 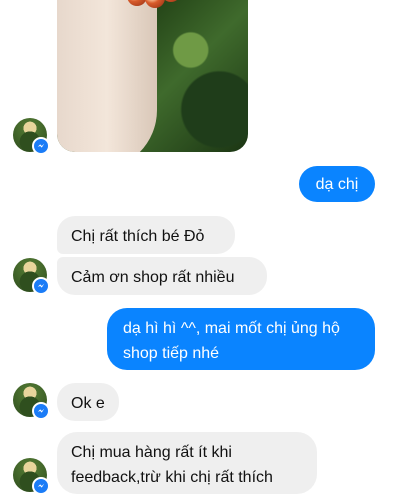 I want to click on message-bubble-incoming: Chị rất thích bé Đỏ, so click(x=146, y=235).